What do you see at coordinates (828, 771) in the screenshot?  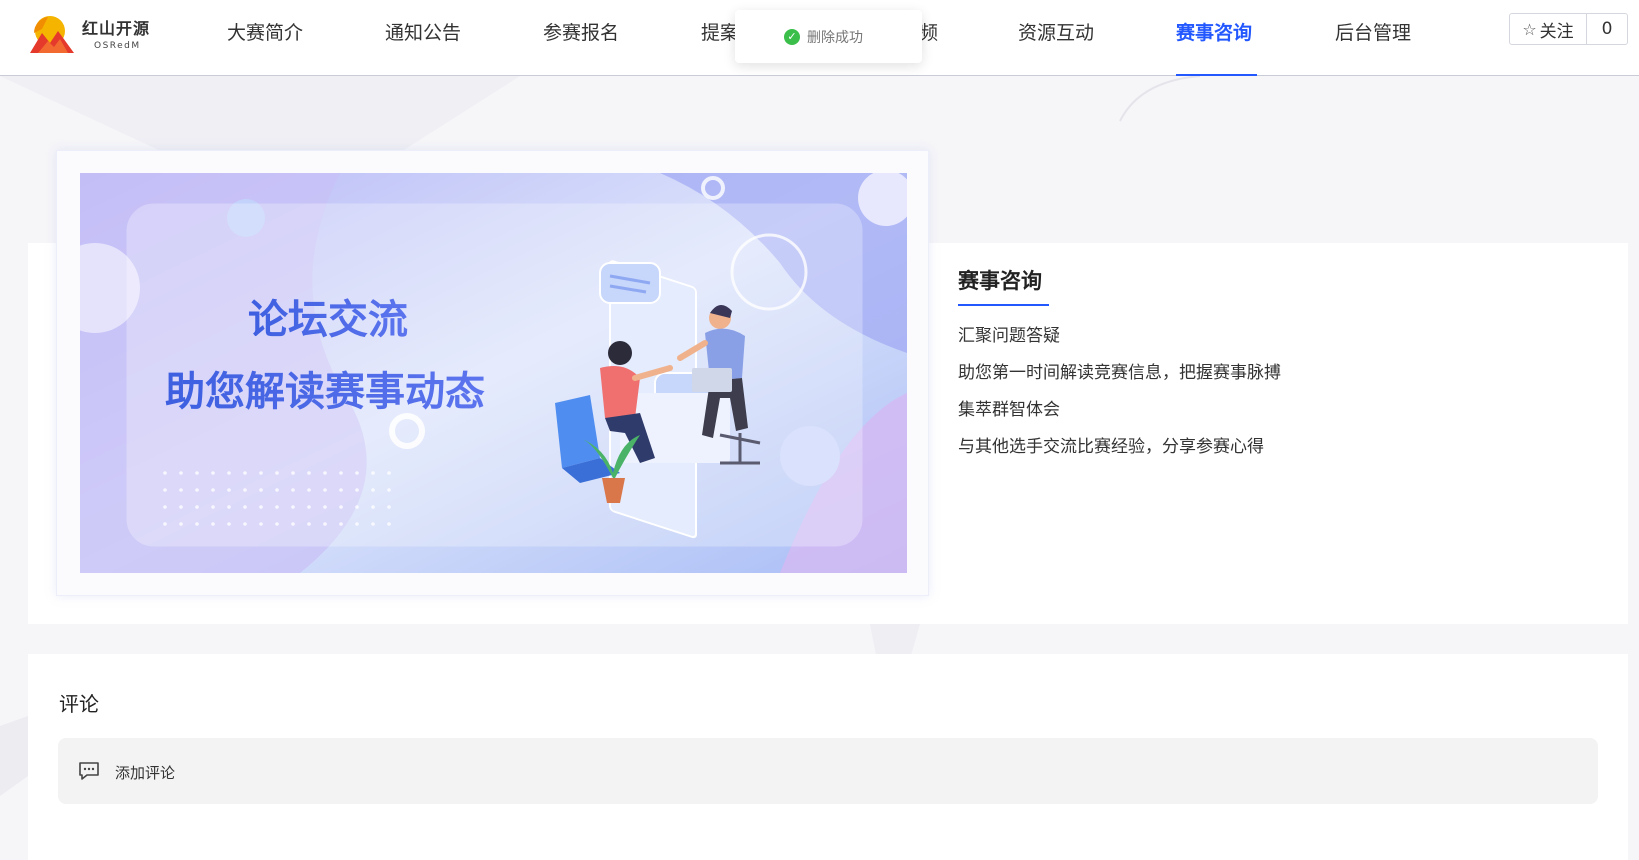 I see `add-comment-button` at bounding box center [828, 771].